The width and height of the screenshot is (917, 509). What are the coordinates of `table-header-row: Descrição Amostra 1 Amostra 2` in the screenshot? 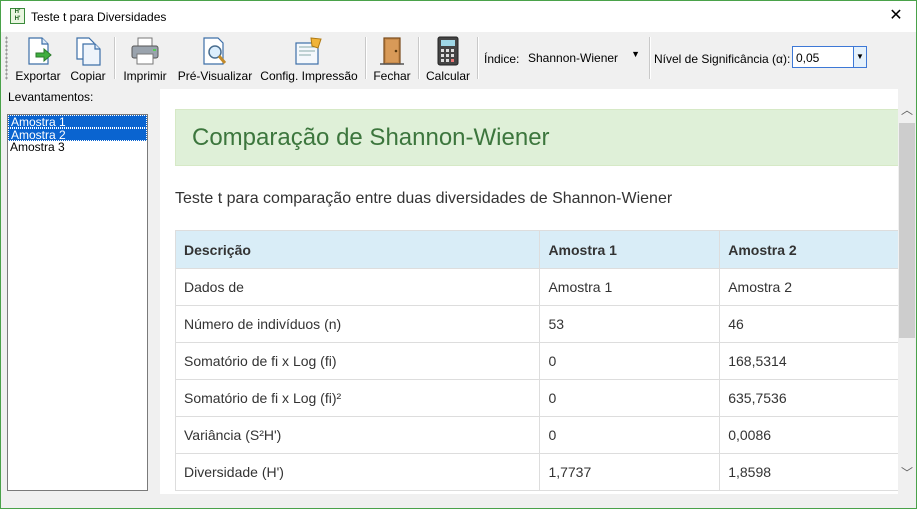 It's located at (536, 249).